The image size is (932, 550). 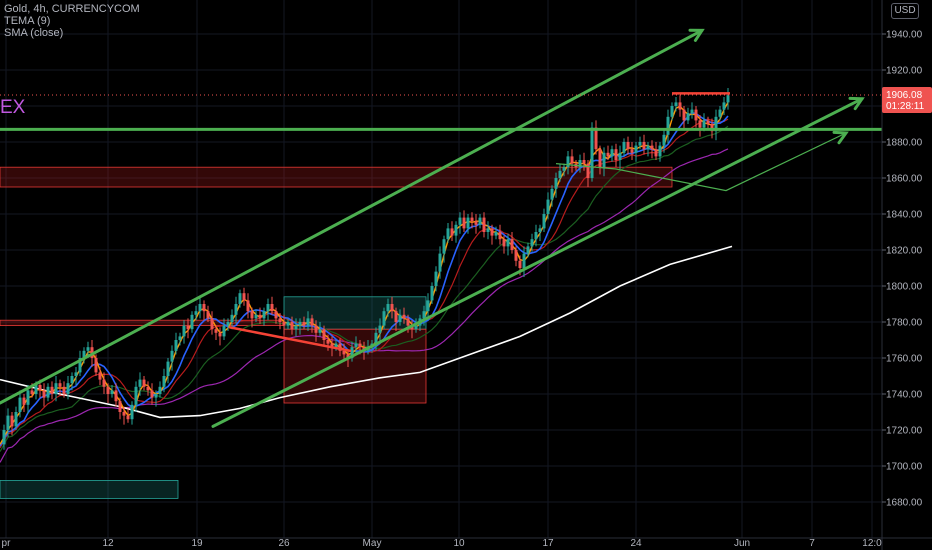 I want to click on indicator-tema: TEMA (9), so click(x=72, y=21).